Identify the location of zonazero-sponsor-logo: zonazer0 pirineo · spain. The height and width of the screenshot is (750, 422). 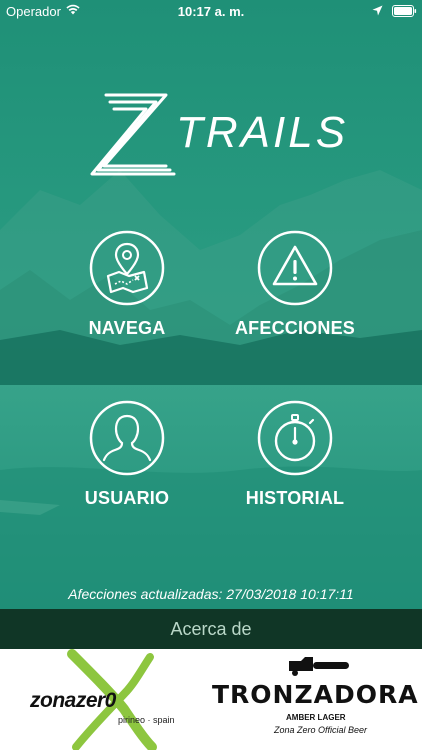
(102, 699).